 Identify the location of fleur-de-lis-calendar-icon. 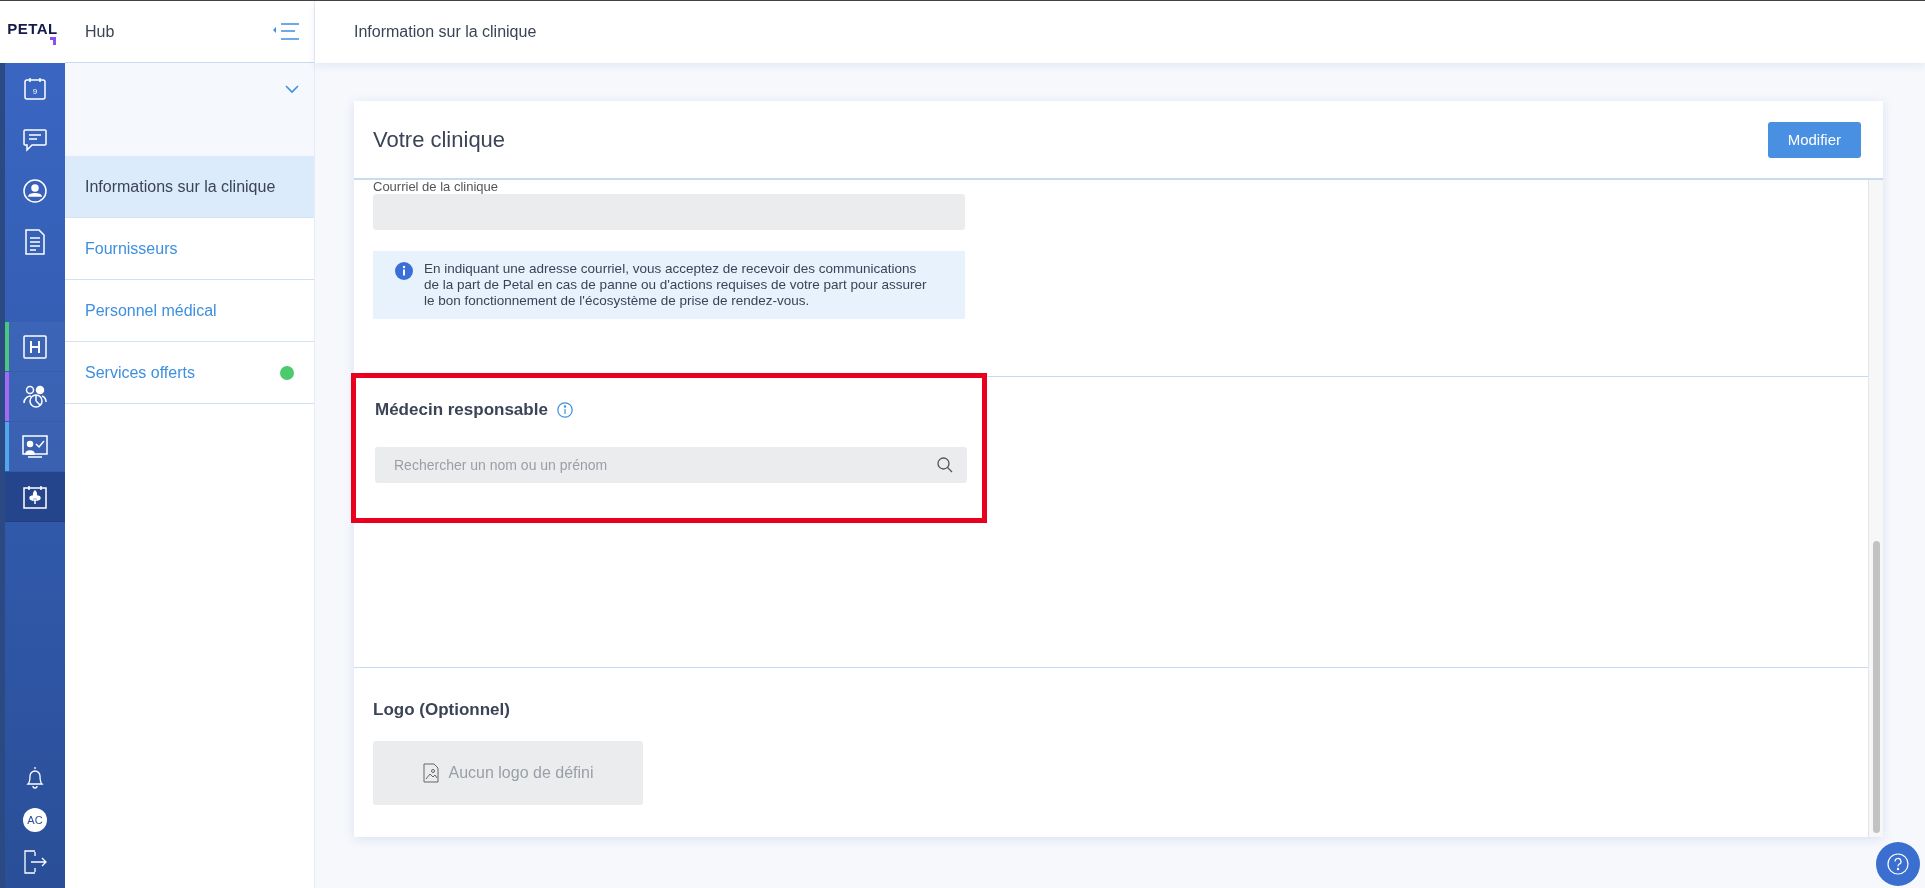
(35, 496).